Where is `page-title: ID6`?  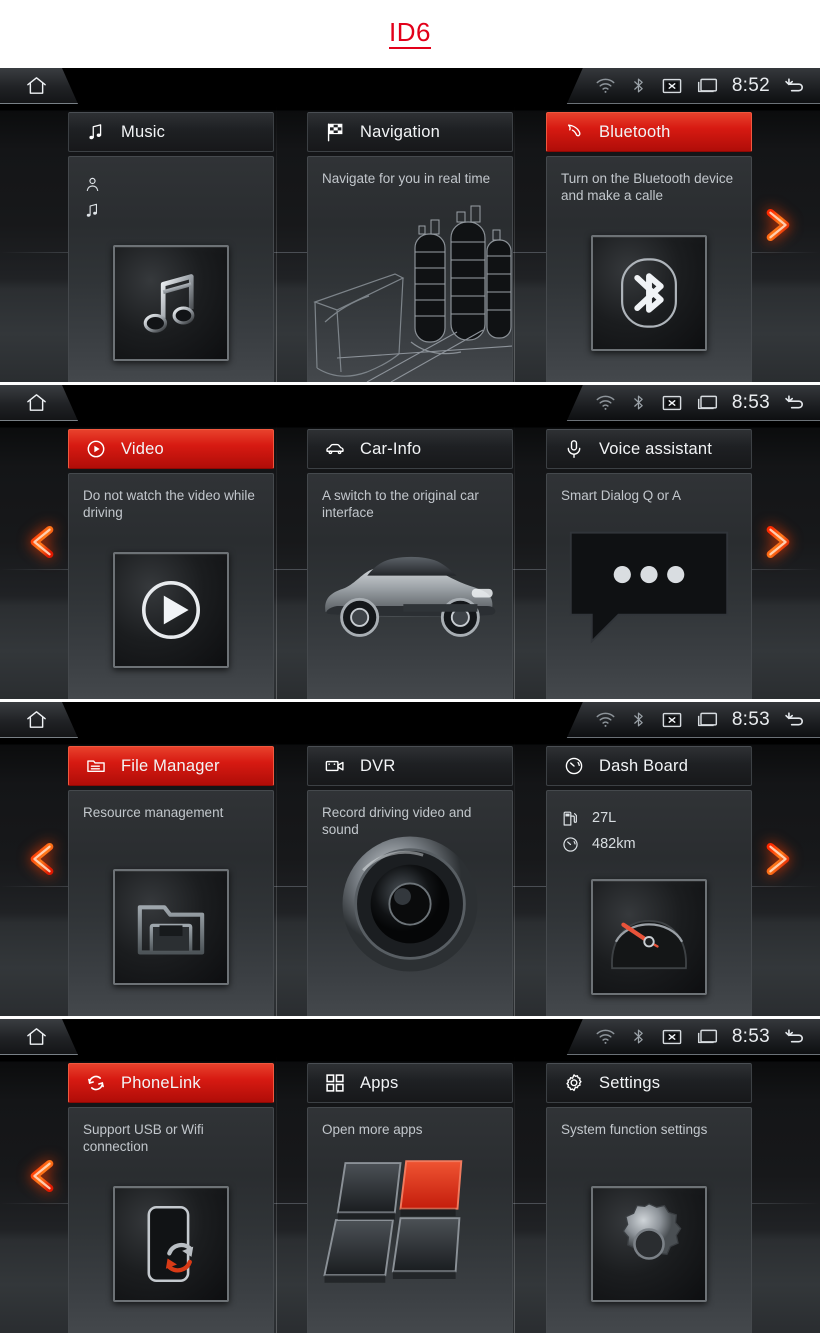
page-title: ID6 is located at coordinates (410, 34).